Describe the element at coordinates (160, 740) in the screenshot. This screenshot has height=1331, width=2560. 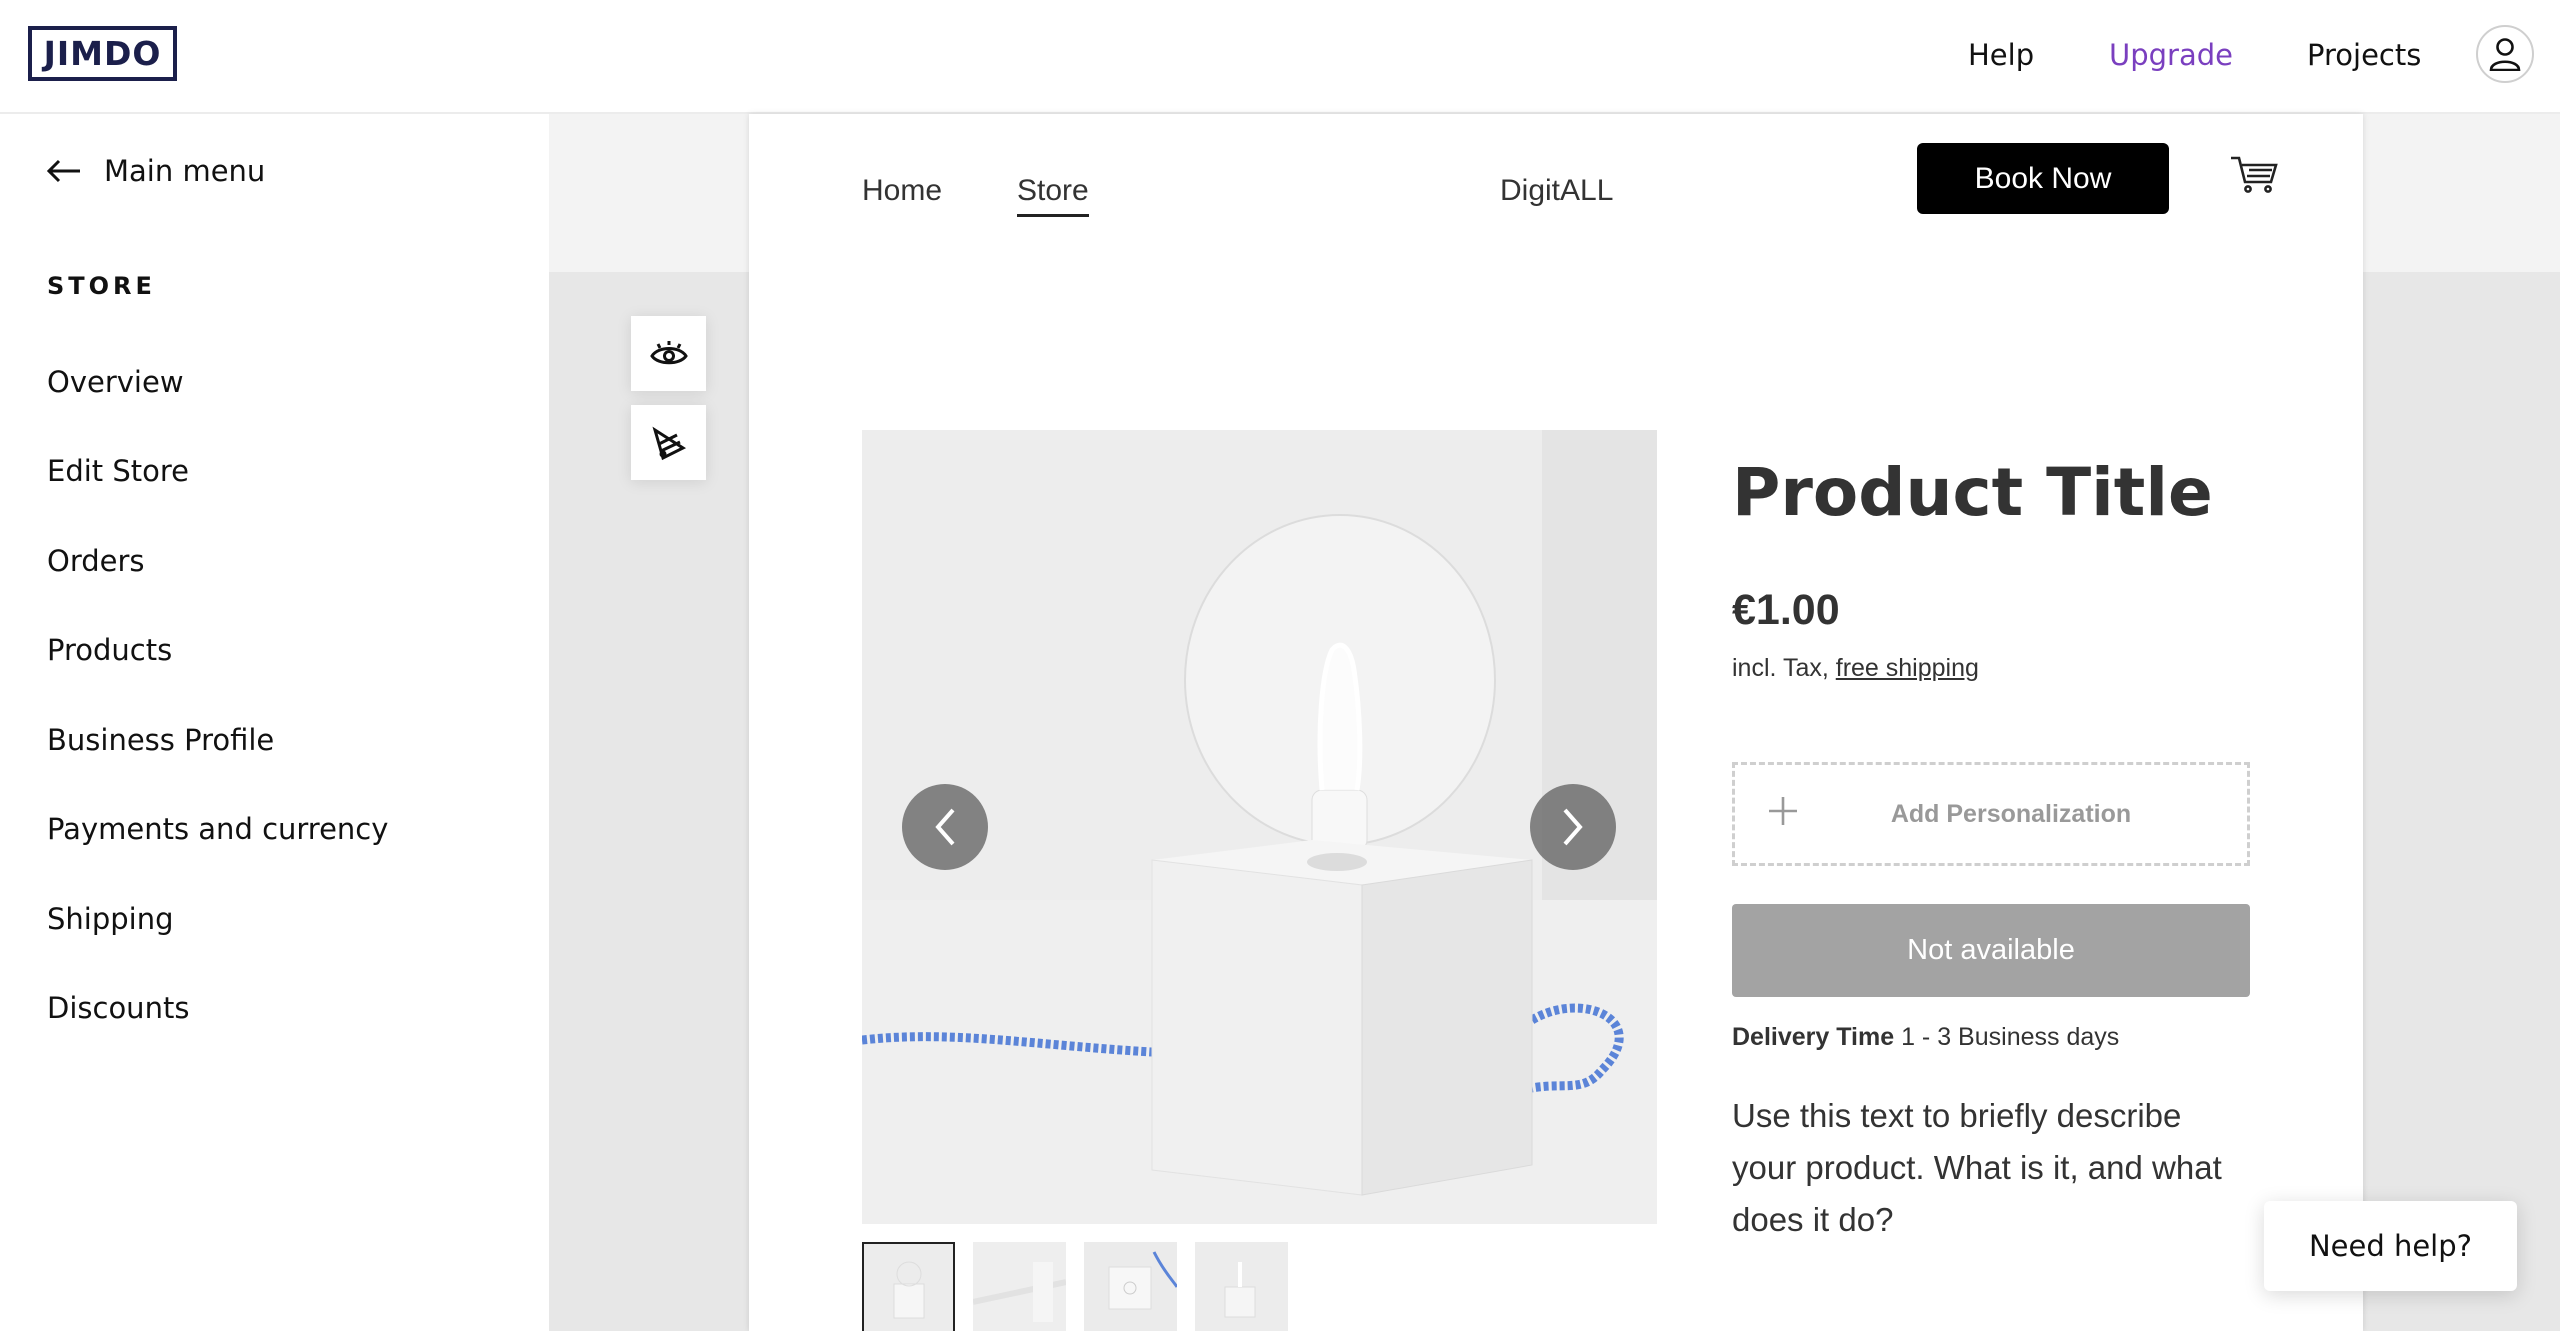
I see `sidebar-item-business-profile: Business Profile` at that location.